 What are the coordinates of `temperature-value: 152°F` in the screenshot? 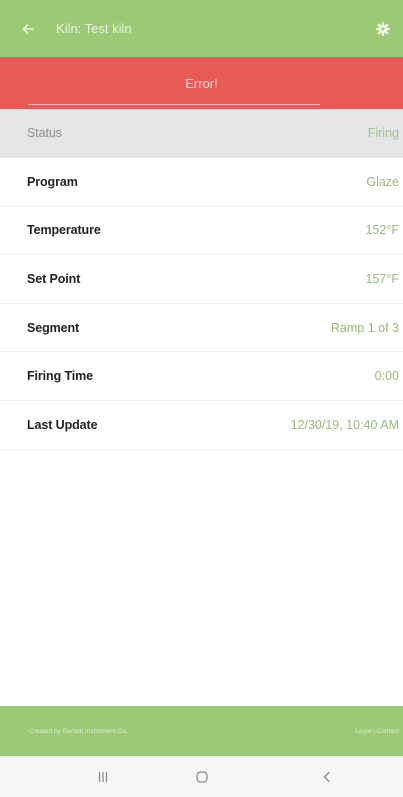 It's located at (382, 230).